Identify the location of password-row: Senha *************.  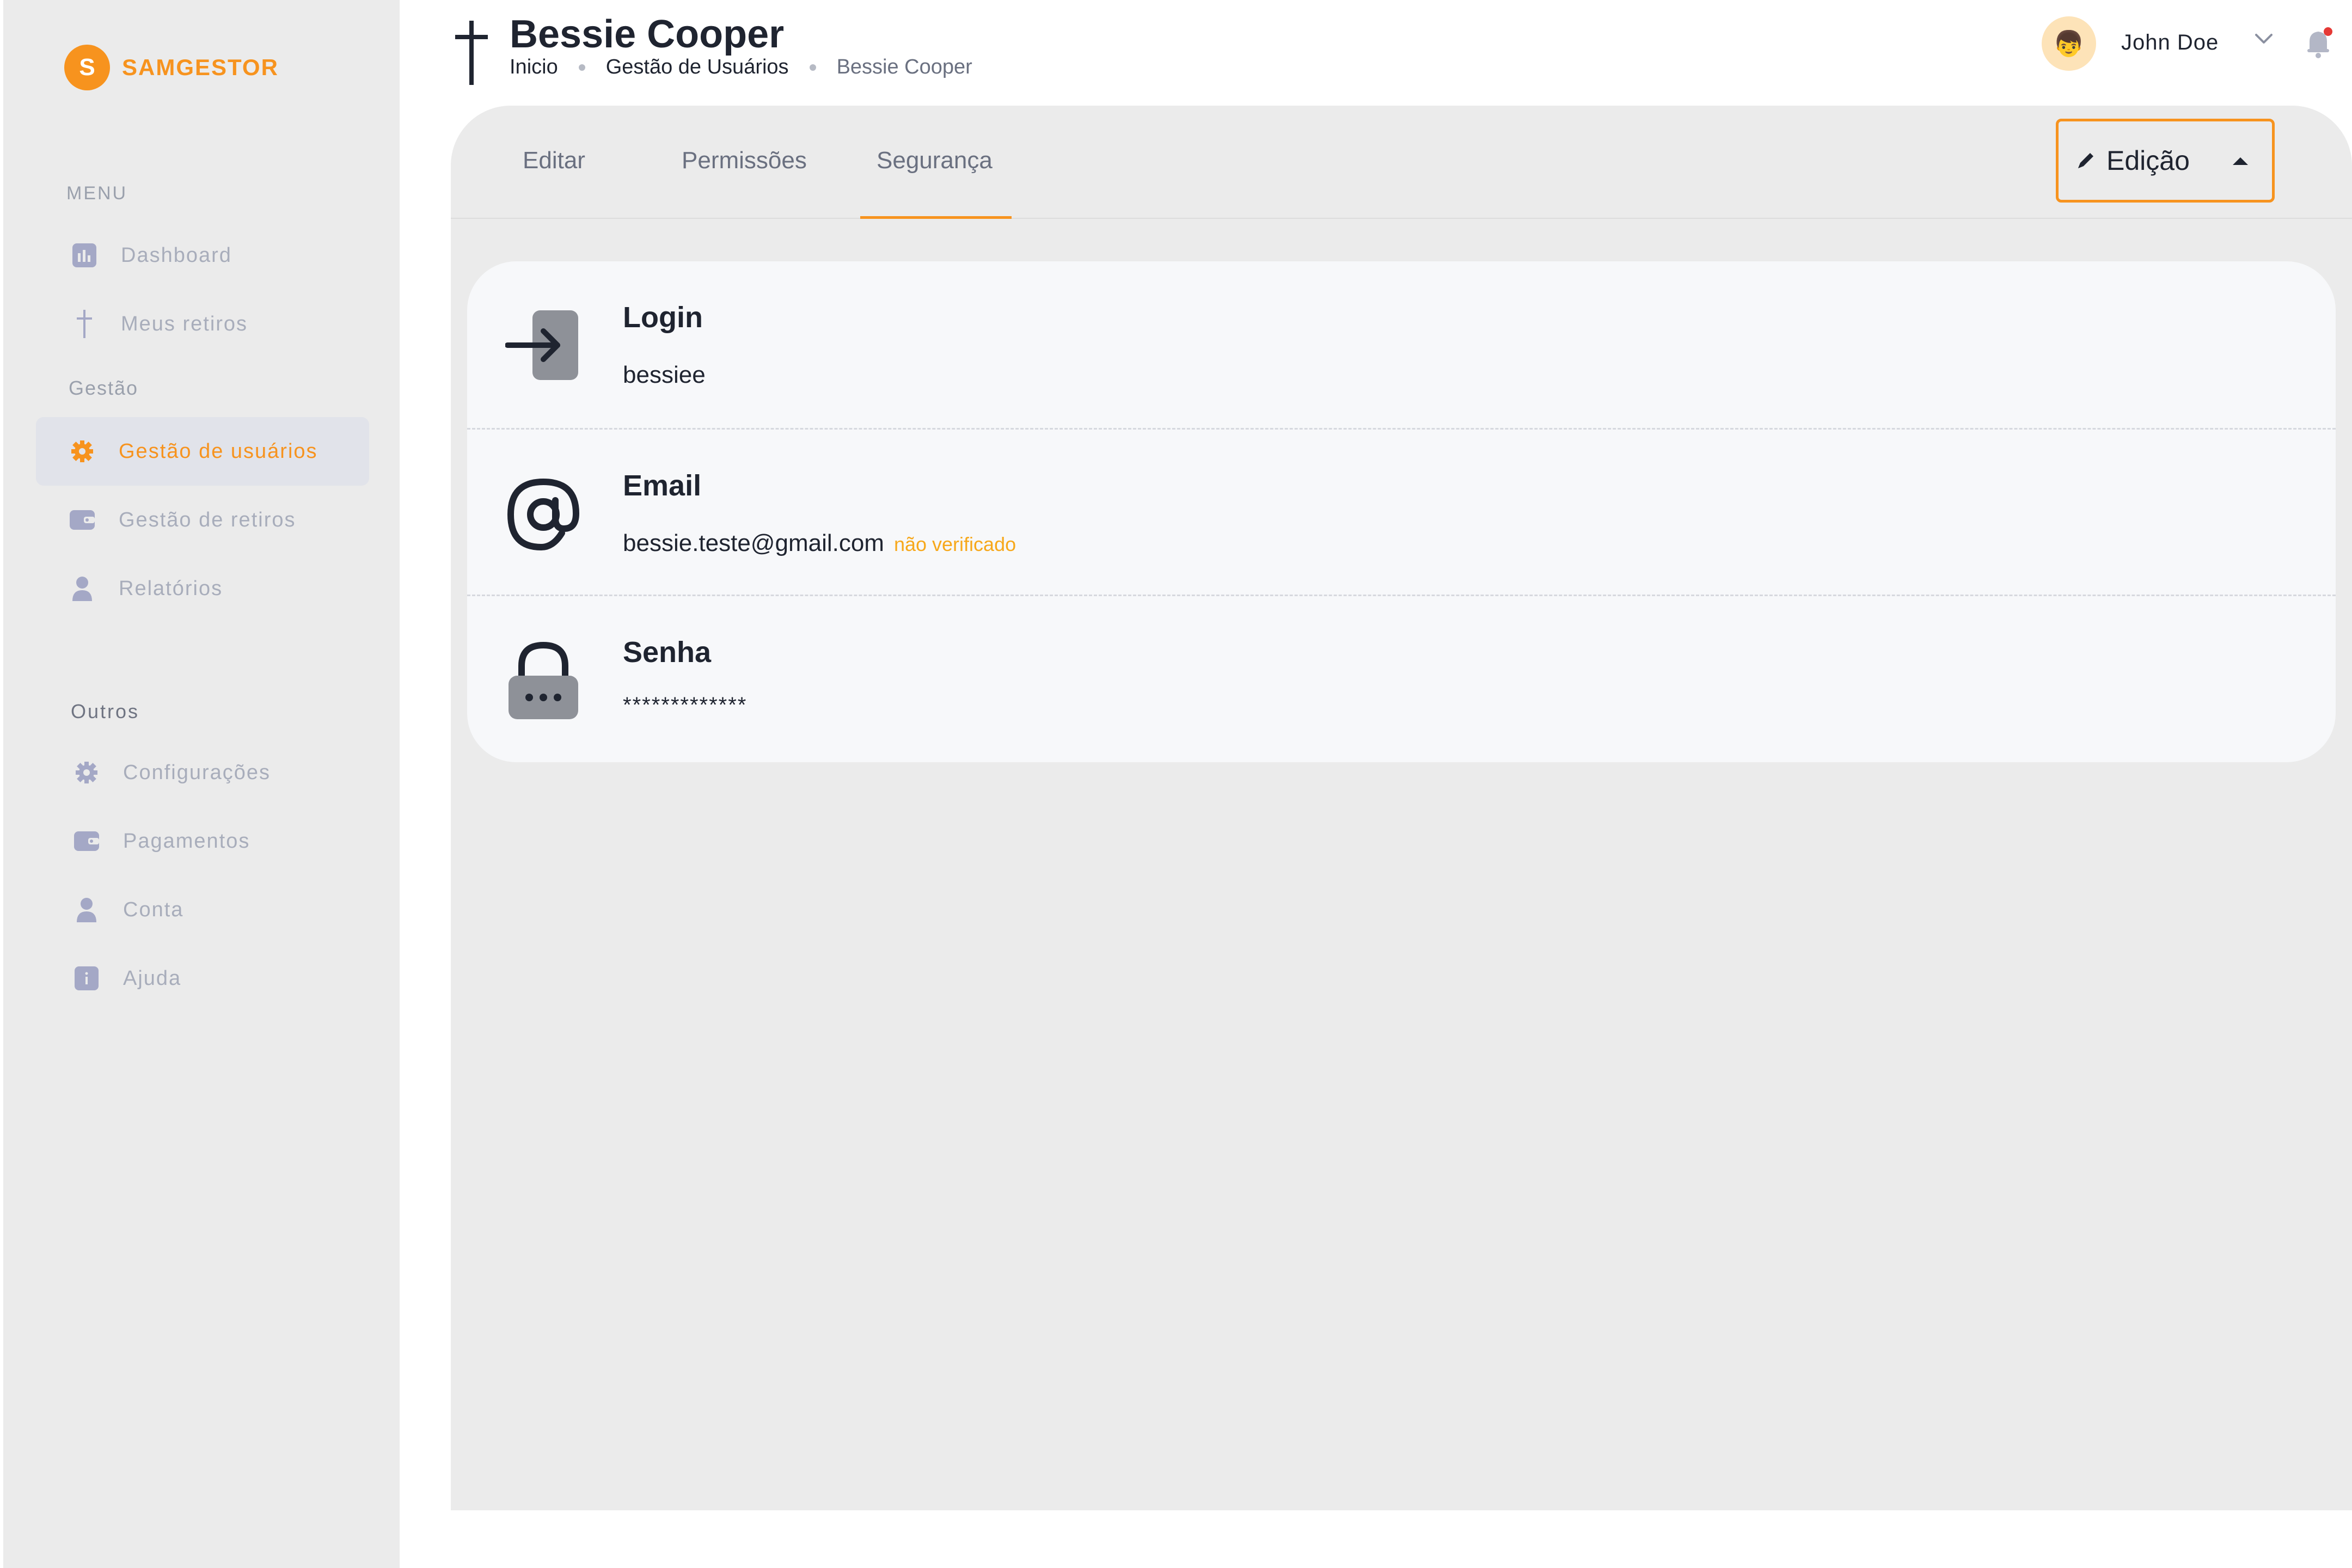
(1401, 678).